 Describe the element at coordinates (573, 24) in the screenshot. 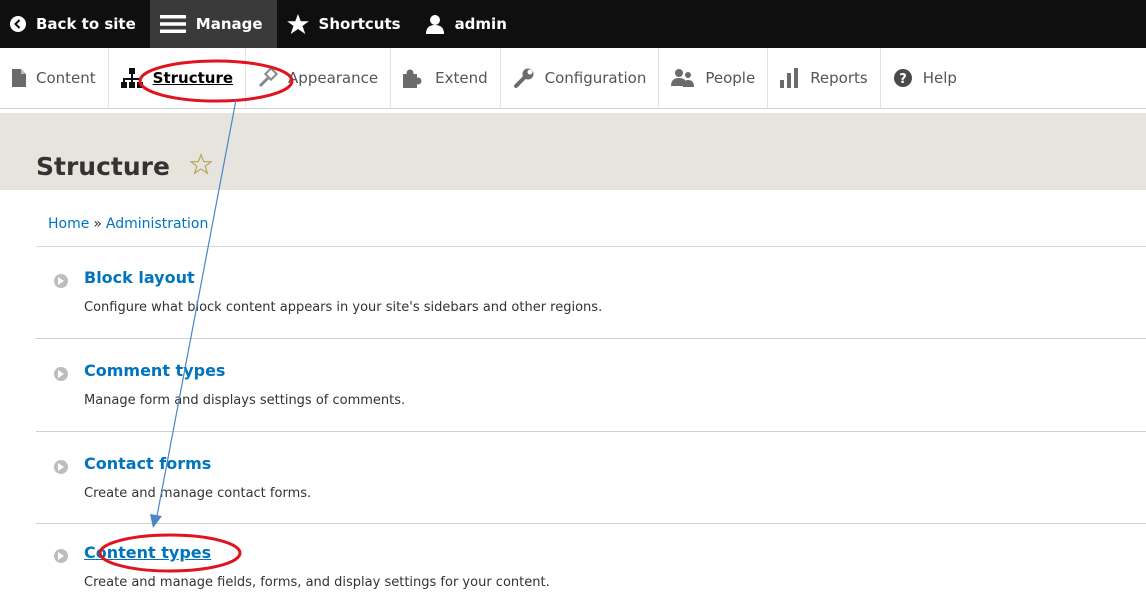

I see `admin-toolbar: Back to site Manage Shortcuts admin` at that location.